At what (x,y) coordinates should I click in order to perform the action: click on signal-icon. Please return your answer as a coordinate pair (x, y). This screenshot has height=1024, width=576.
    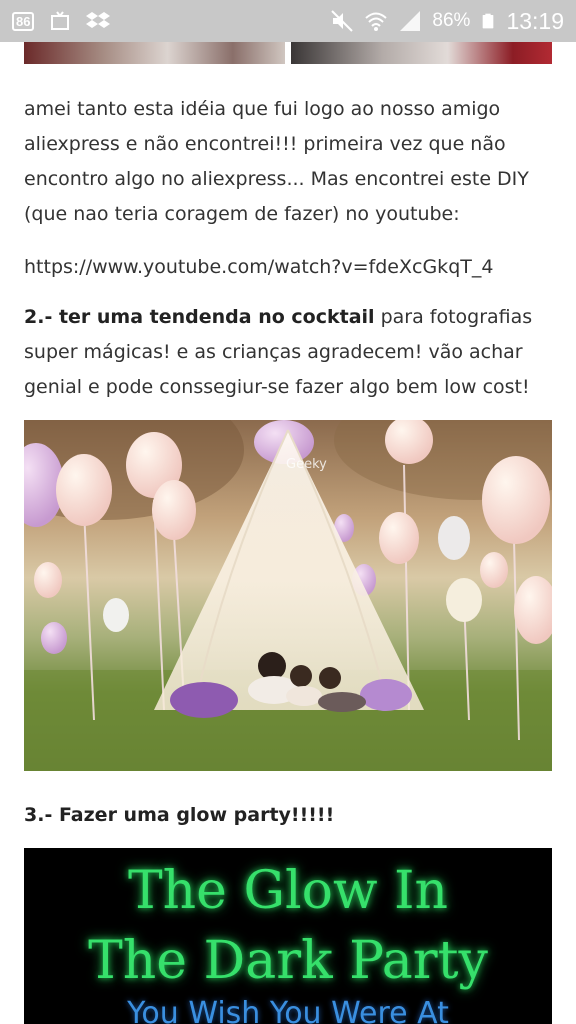
    Looking at the image, I should click on (410, 21).